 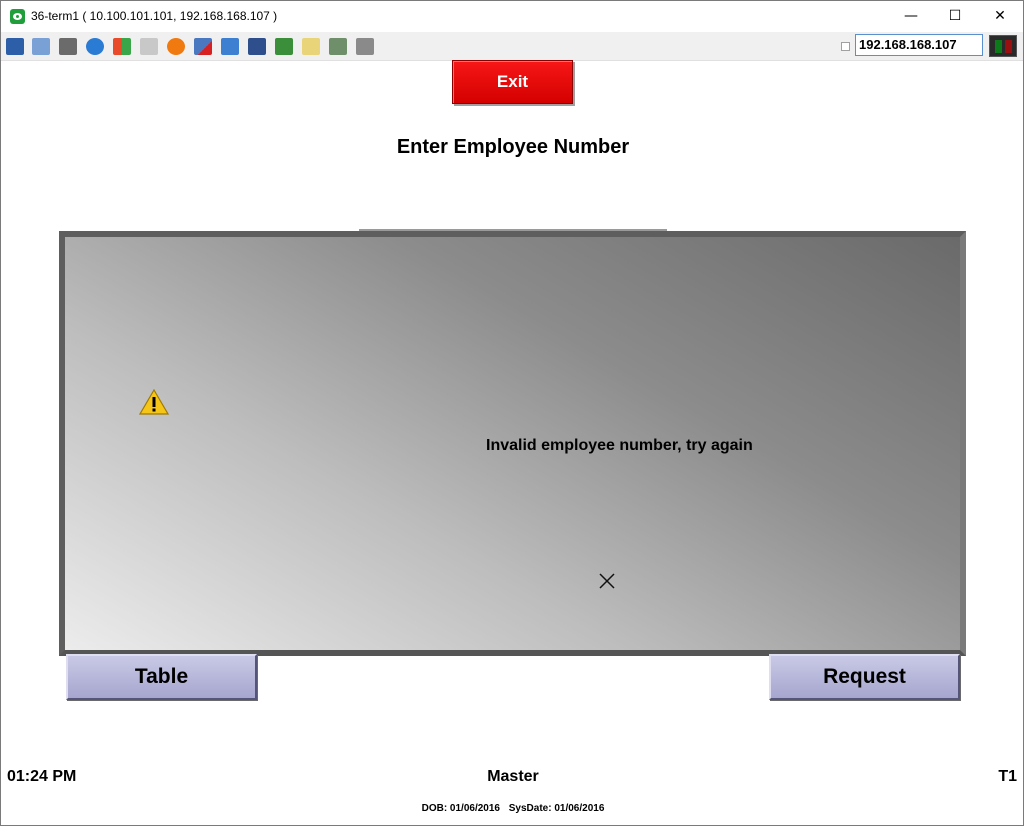 What do you see at coordinates (122, 46) in the screenshot?
I see `windows-flag-icon` at bounding box center [122, 46].